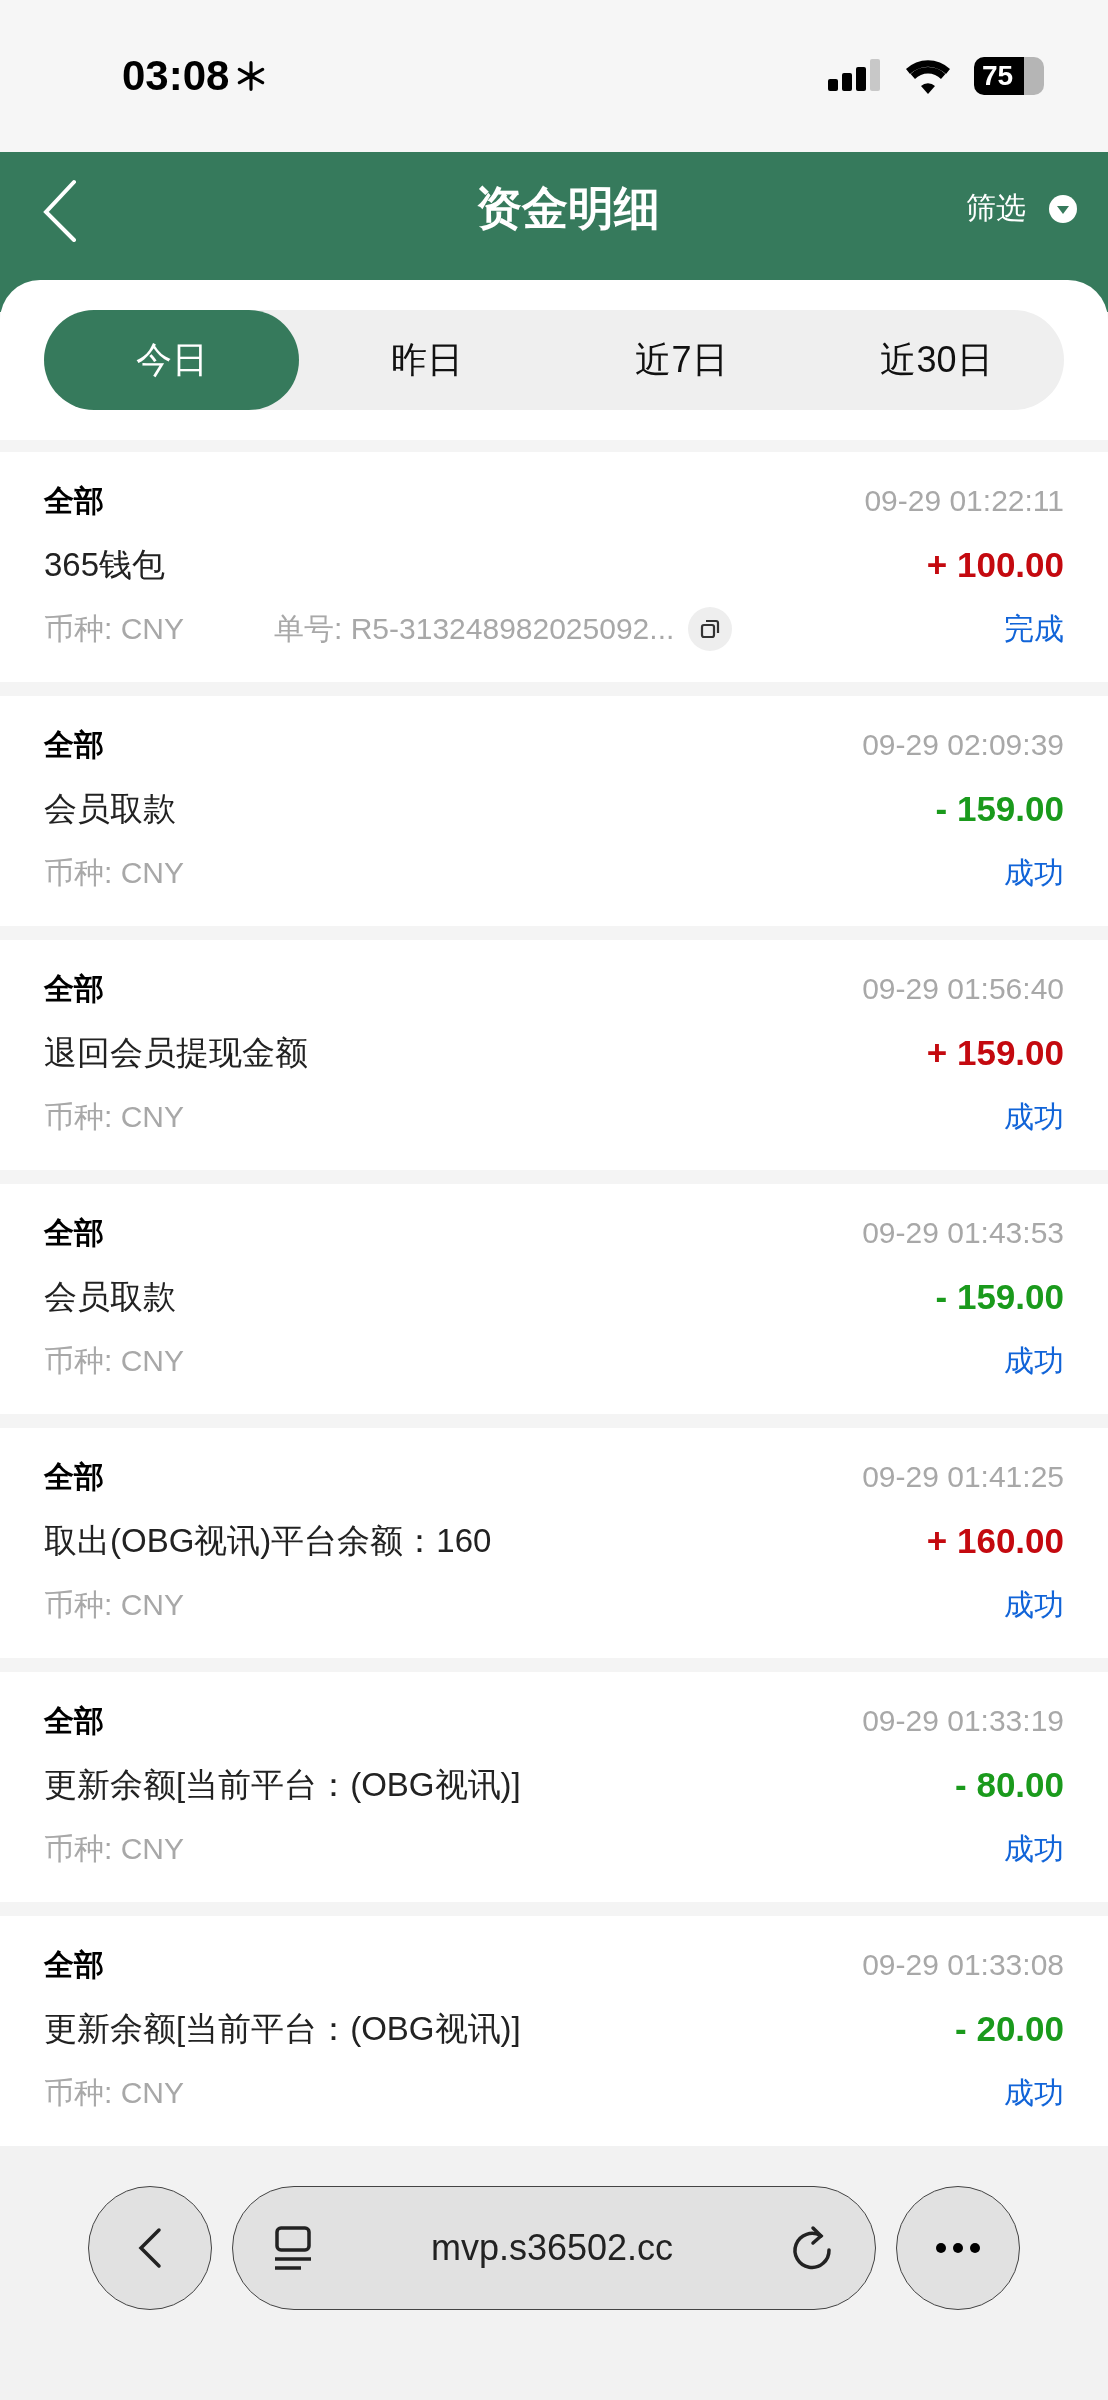 Image resolution: width=1108 pixels, height=2400 pixels. What do you see at coordinates (963, 989) in the screenshot?
I see `record-time: 09-29 01:56:40` at bounding box center [963, 989].